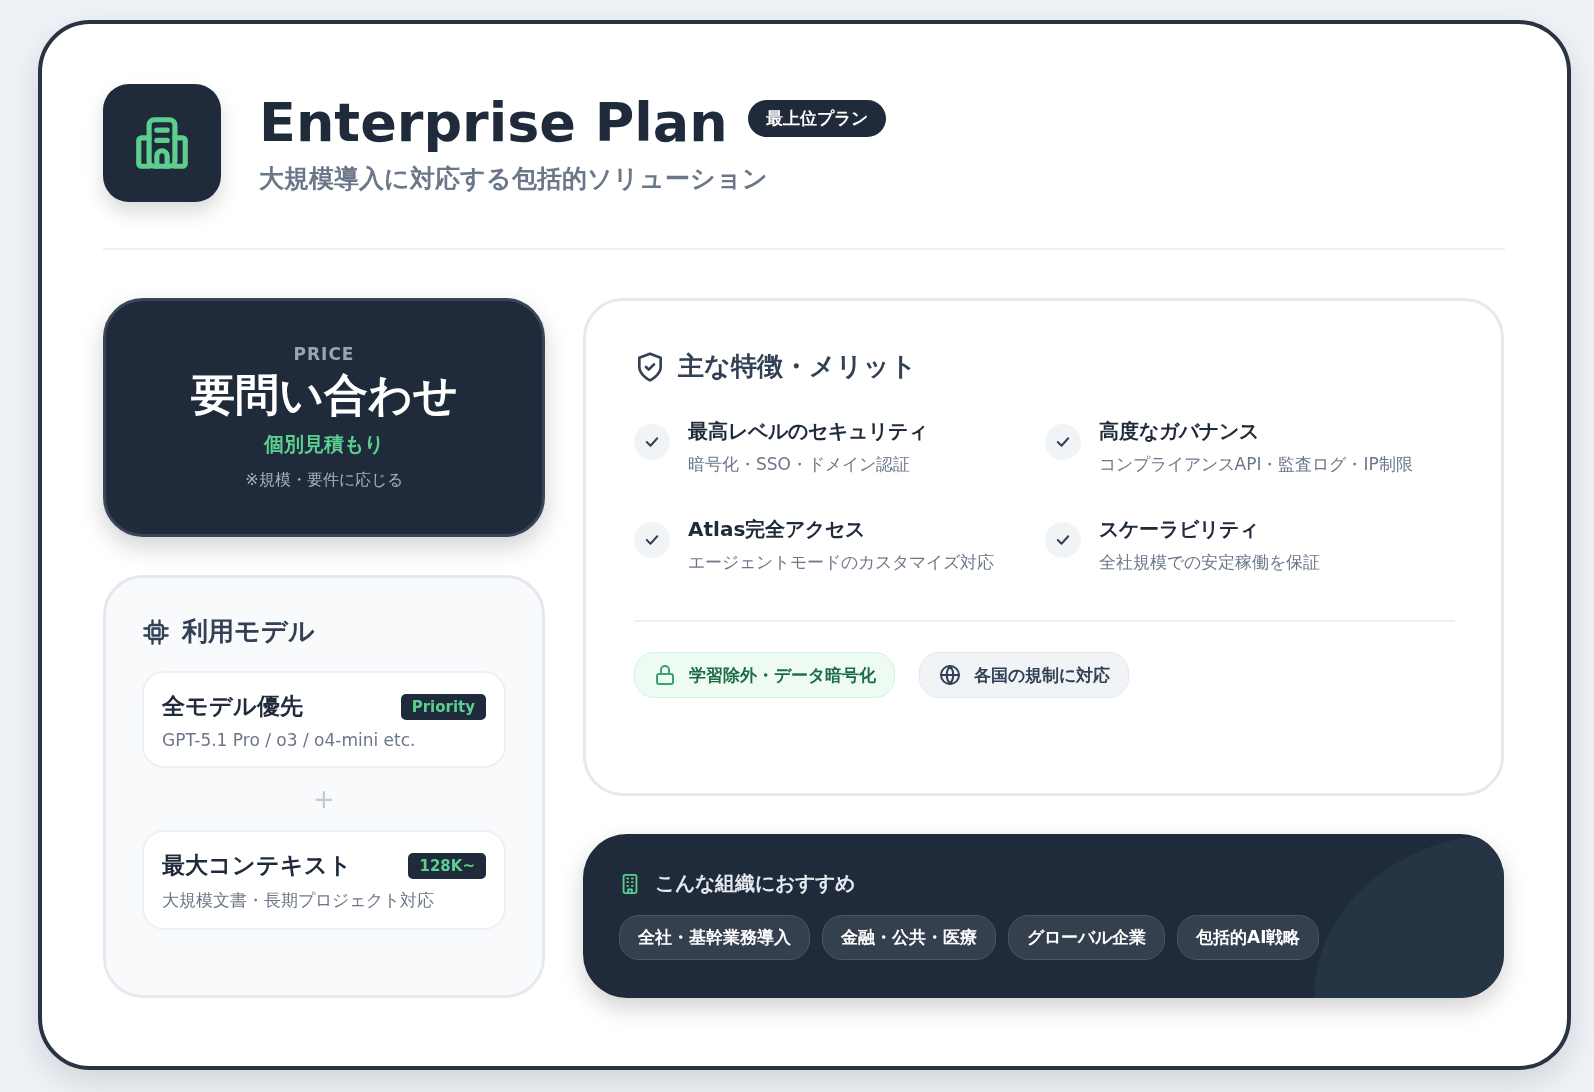 The height and width of the screenshot is (1092, 1594). What do you see at coordinates (1179, 529) in the screenshot?
I see `feature-title: スケーラビリティ` at bounding box center [1179, 529].